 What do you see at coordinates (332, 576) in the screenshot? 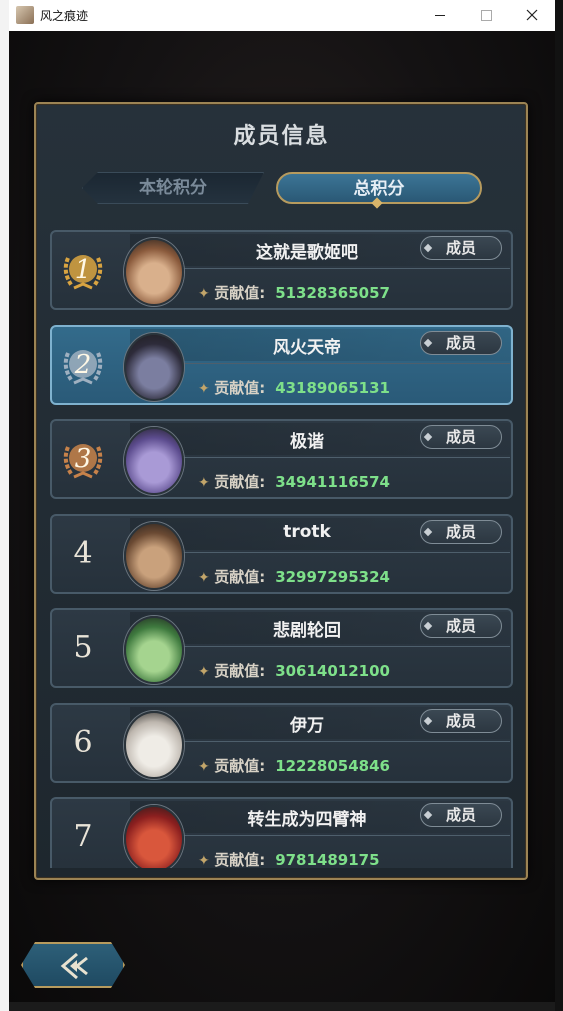
I see `contribution-value: 32997295324` at bounding box center [332, 576].